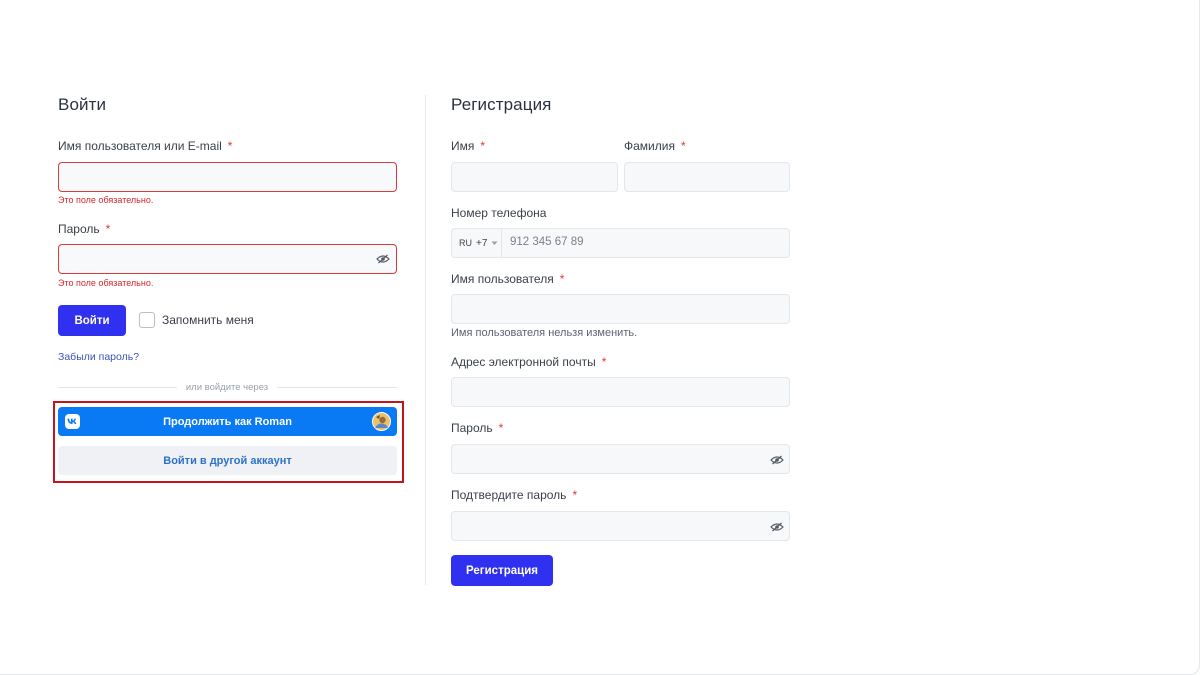 The image size is (1200, 675). Describe the element at coordinates (502, 570) in the screenshot. I see `register-submit-button: Регистрация` at that location.